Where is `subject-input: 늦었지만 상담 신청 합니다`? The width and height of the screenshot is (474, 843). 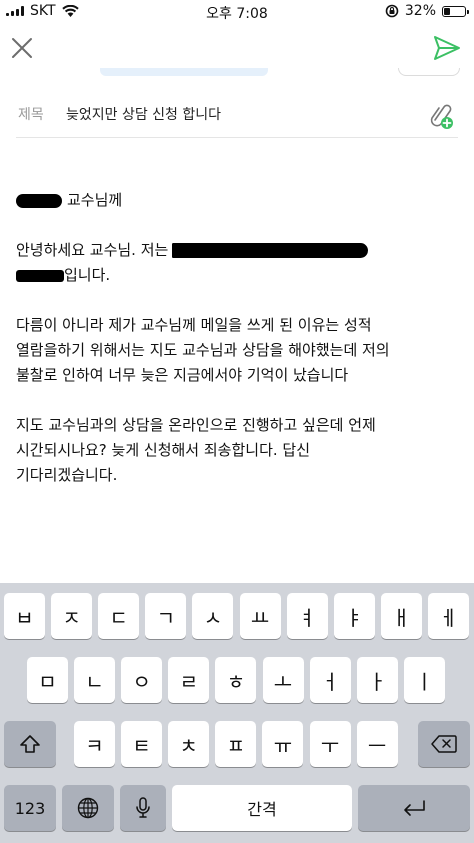
subject-input: 늦었지만 상담 신청 합니다 is located at coordinates (143, 114).